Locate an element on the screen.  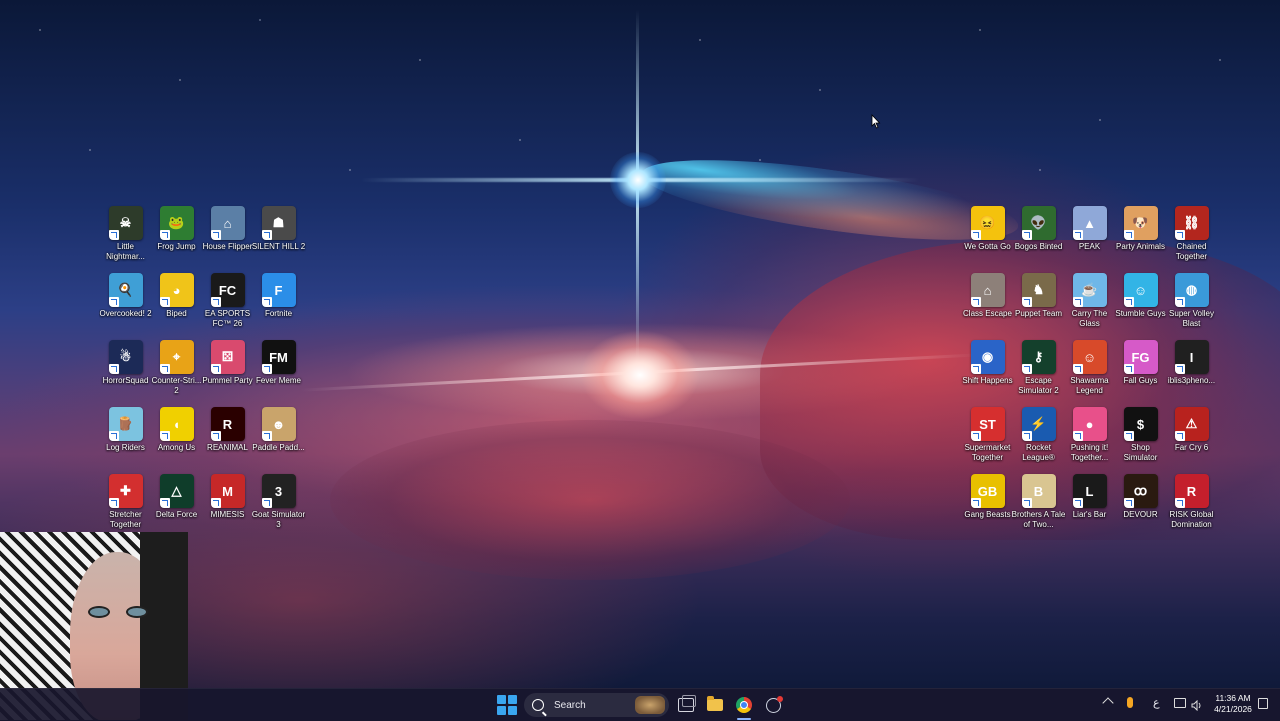
desktop-shortcut-label: Escape Simulator 2 is located at coordinates (1038, 385).